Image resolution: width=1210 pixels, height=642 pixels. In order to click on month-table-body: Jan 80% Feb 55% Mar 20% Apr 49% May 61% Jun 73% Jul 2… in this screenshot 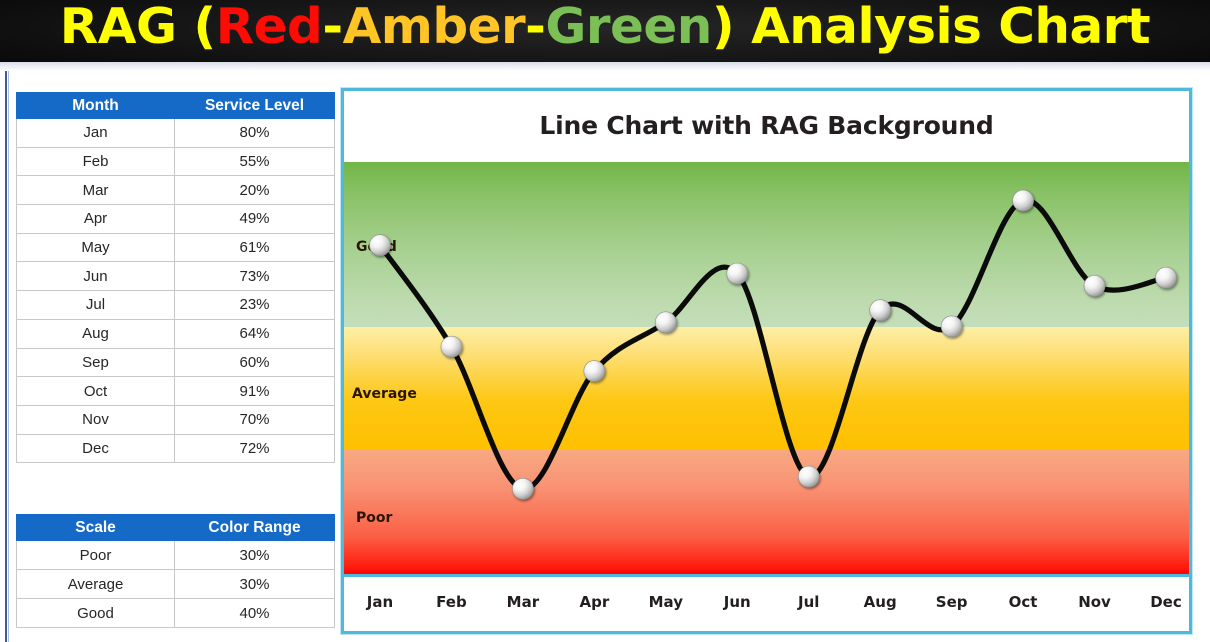, I will do `click(175, 291)`.